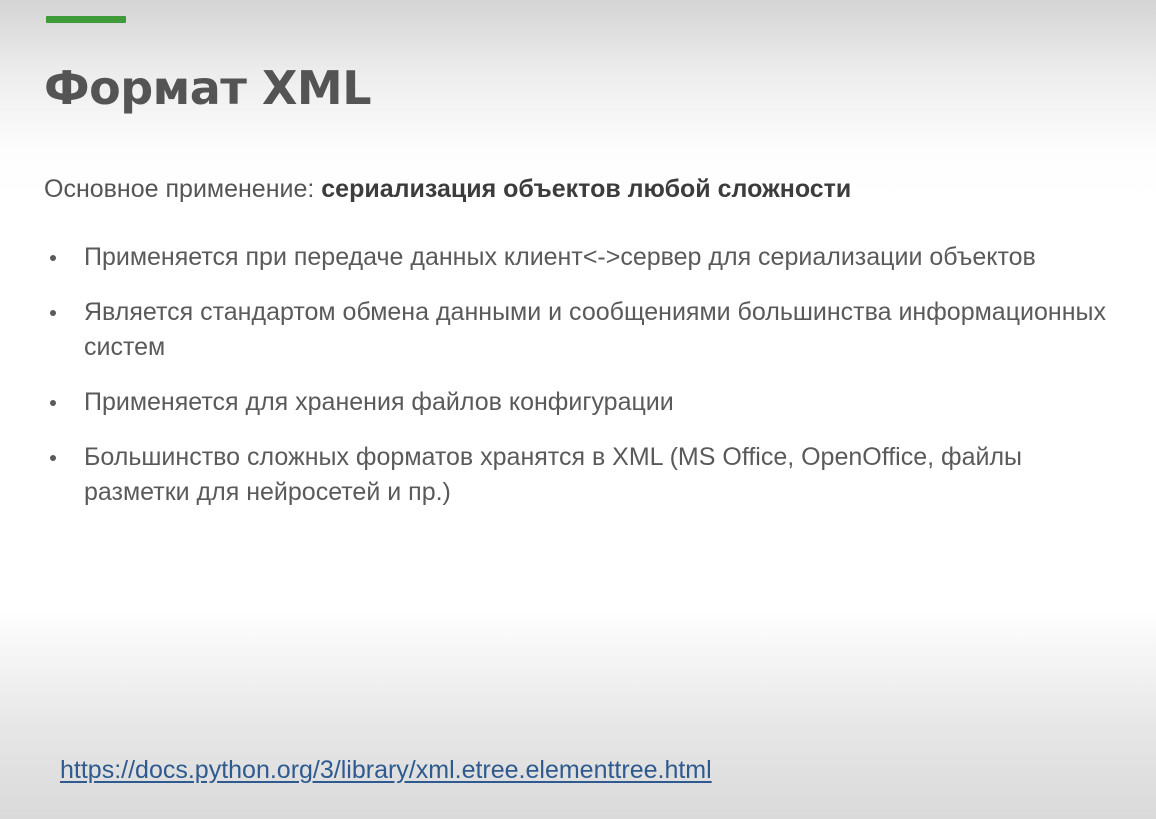 This screenshot has height=819, width=1156. What do you see at coordinates (586, 189) in the screenshot?
I see `subtitle-bold-text: сериализация объектов любой сложности` at bounding box center [586, 189].